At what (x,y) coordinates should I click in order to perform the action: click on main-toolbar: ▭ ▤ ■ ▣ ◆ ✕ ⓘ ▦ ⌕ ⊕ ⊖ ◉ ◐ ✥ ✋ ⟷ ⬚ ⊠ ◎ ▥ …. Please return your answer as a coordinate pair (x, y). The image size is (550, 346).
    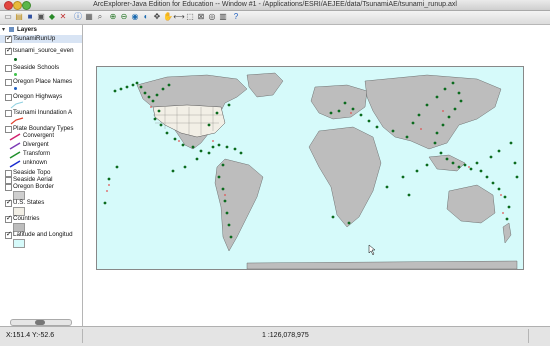
    Looking at the image, I should click on (275, 18).